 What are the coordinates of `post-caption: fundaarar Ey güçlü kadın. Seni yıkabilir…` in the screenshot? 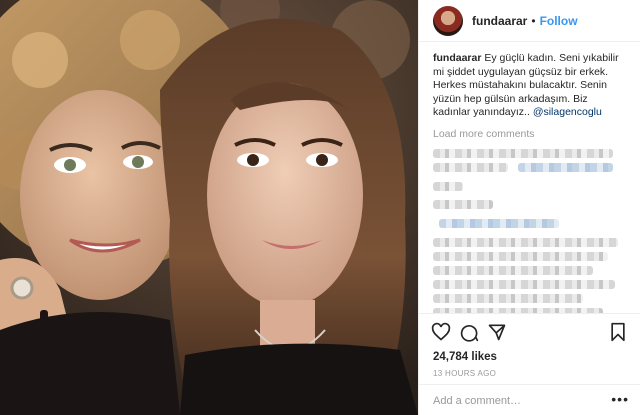 It's located at (530, 86).